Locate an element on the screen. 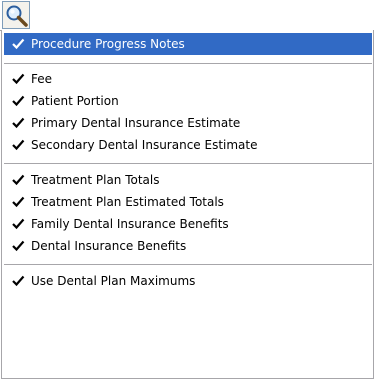 The width and height of the screenshot is (374, 379). menu-item-dental-insurance-benefits: Dental Insurance Benefits is located at coordinates (188, 246).